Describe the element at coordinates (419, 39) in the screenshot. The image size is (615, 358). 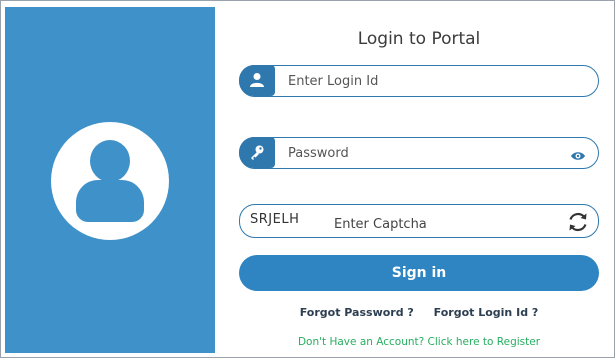
I see `page-title: Login to Portal` at that location.